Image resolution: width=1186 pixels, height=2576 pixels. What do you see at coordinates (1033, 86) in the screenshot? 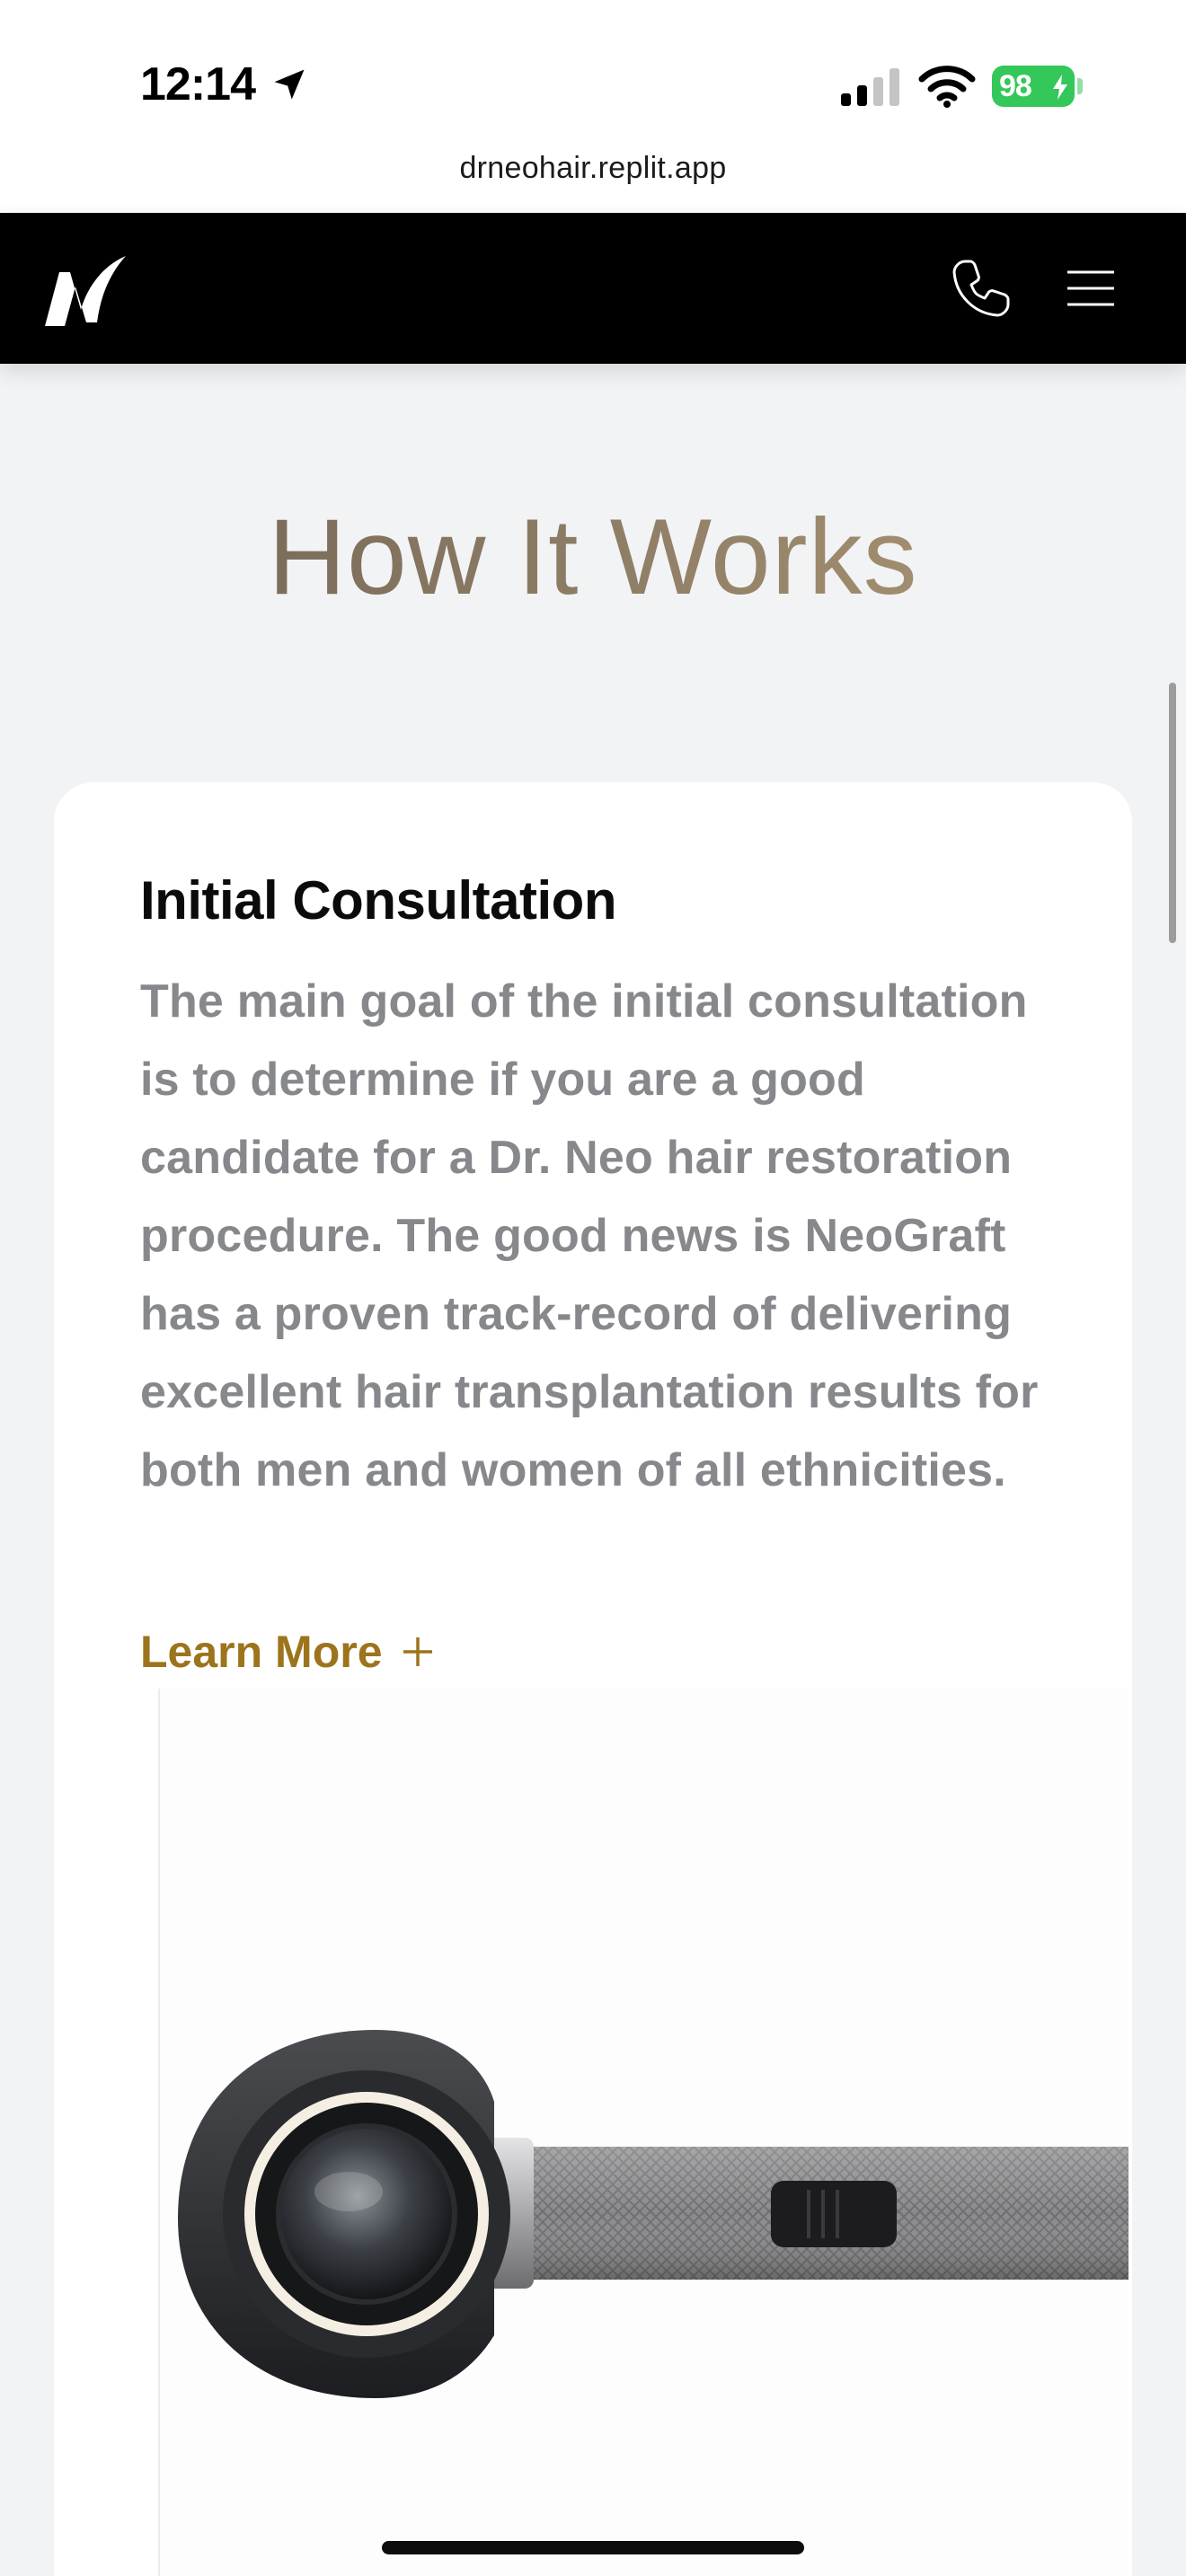
I see `battery-icon: 98` at bounding box center [1033, 86].